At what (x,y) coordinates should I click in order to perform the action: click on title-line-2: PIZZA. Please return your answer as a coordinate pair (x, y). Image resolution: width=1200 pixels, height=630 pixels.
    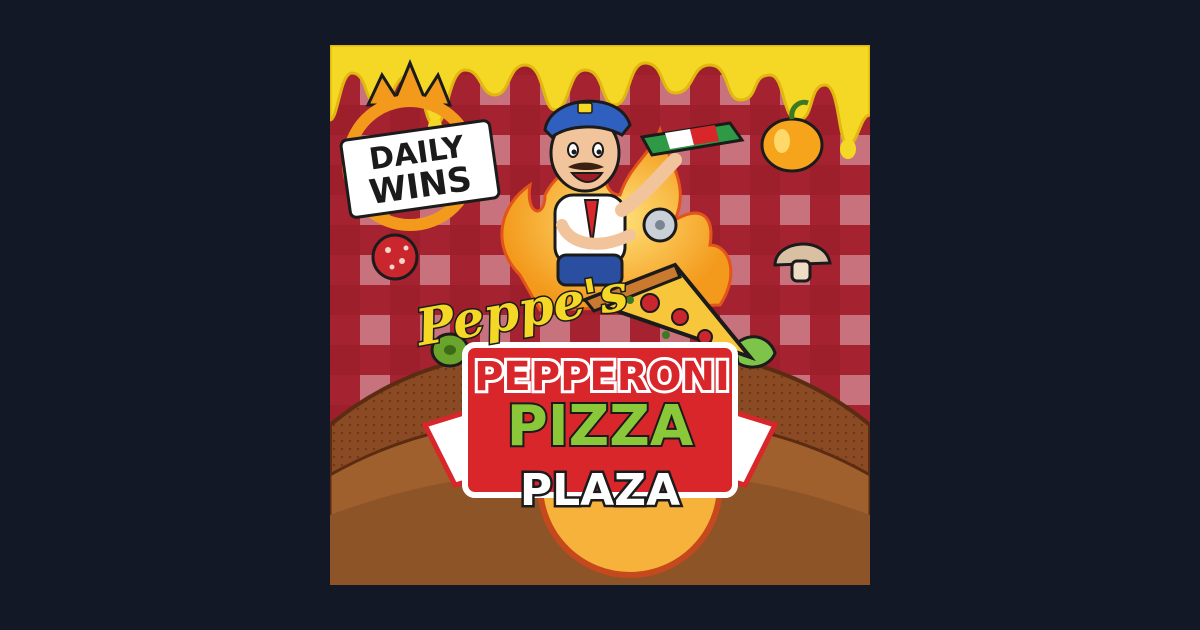
    Looking at the image, I should click on (600, 426).